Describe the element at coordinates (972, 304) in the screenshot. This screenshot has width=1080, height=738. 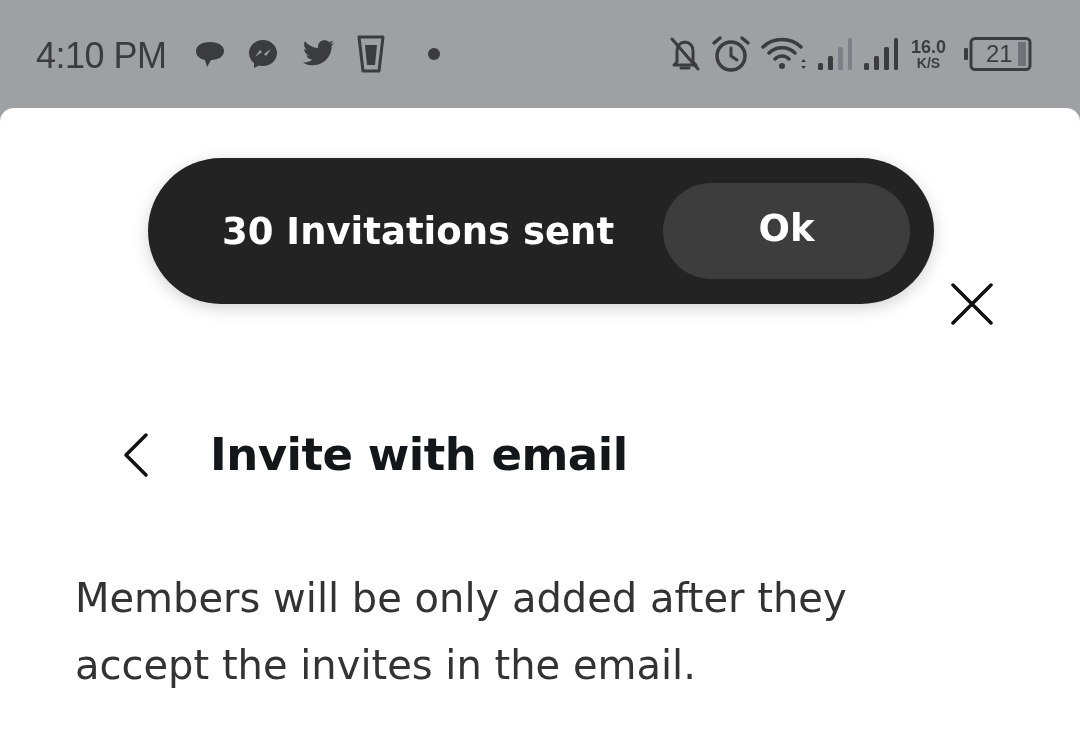
I see `close-icon` at that location.